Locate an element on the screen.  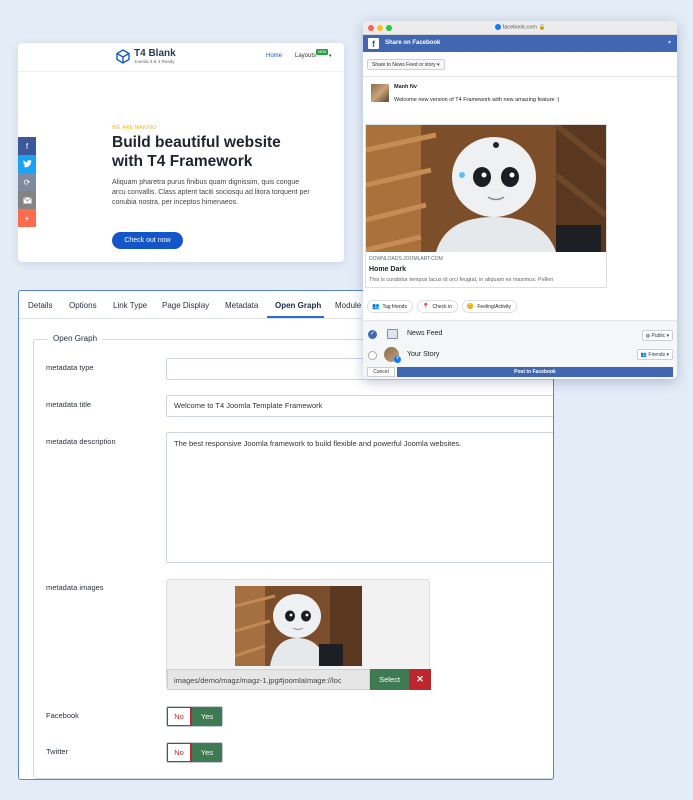
metadata-images-label: metadata images is located at coordinates (75, 587).